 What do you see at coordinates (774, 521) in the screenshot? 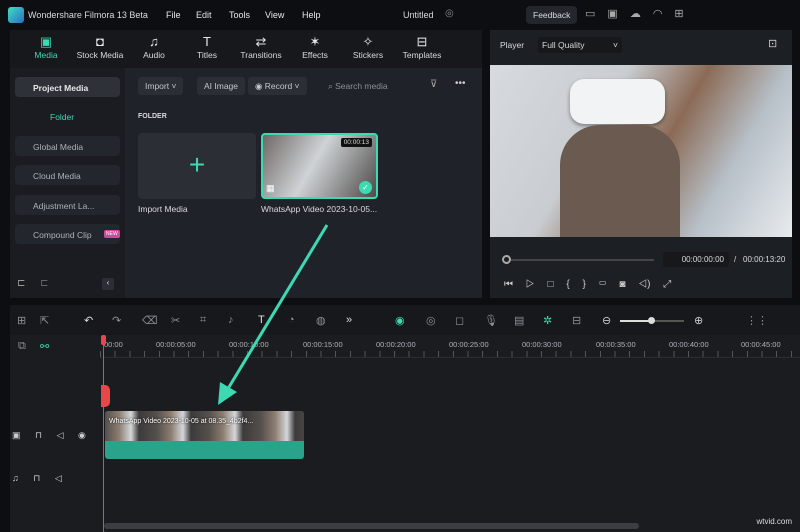
I see `watermark: wtvid.com` at bounding box center [774, 521].